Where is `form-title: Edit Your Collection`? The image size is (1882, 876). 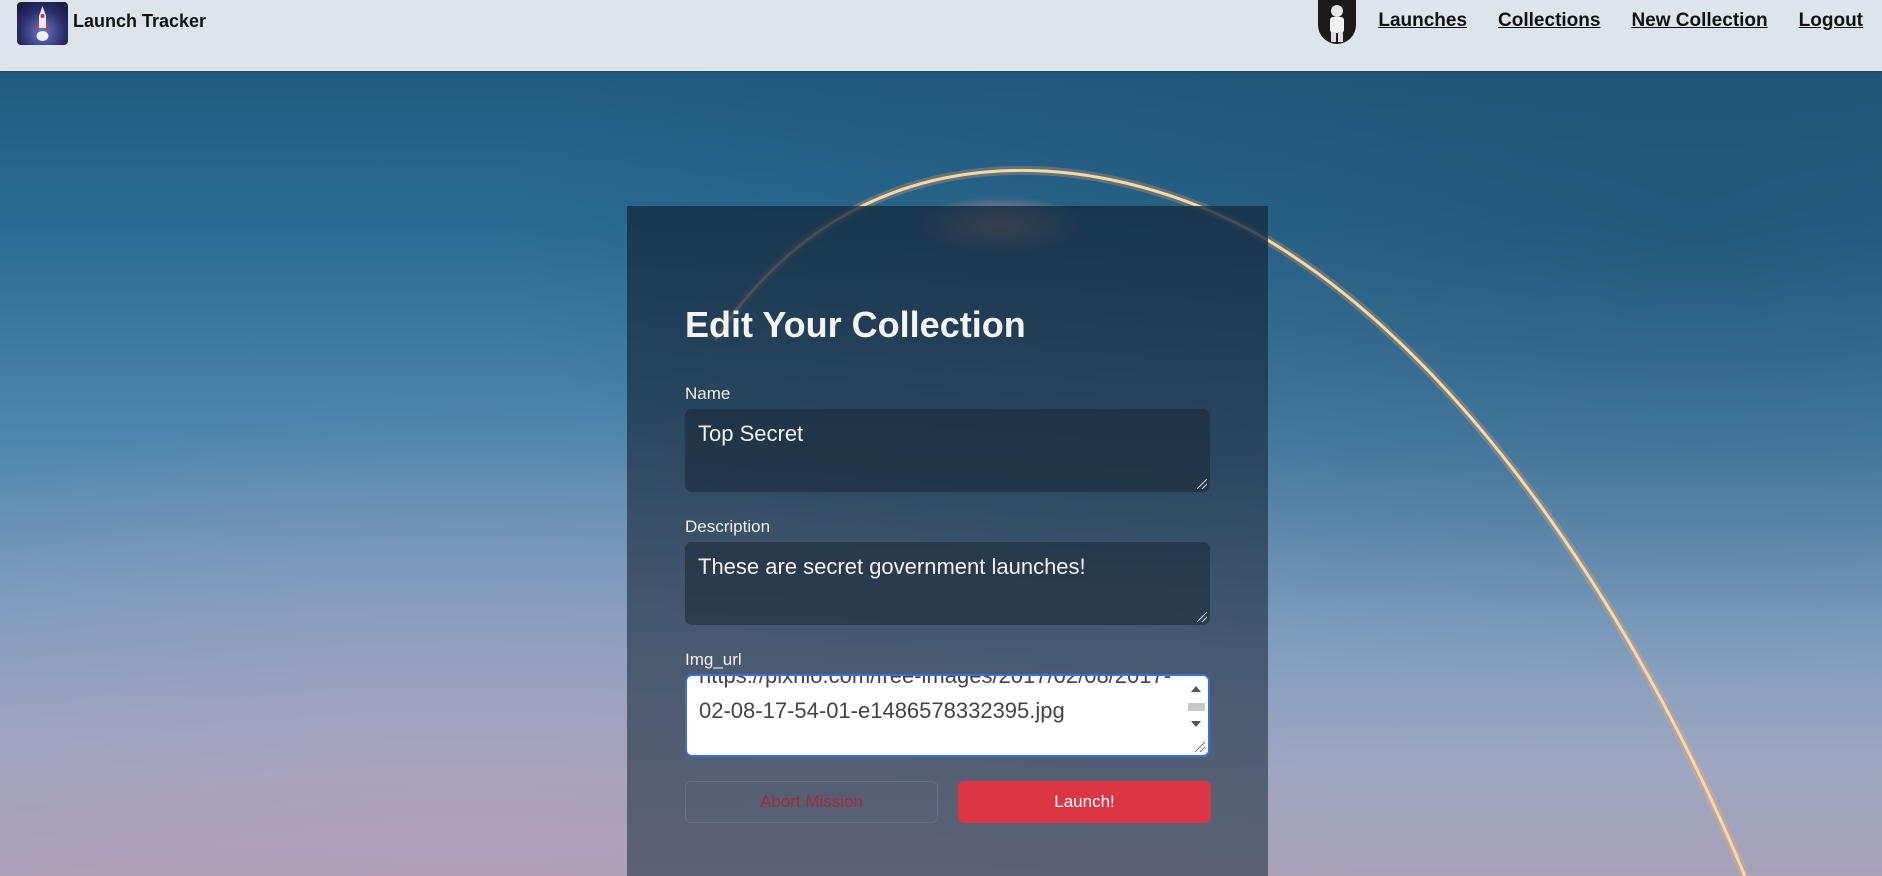 form-title: Edit Your Collection is located at coordinates (855, 324).